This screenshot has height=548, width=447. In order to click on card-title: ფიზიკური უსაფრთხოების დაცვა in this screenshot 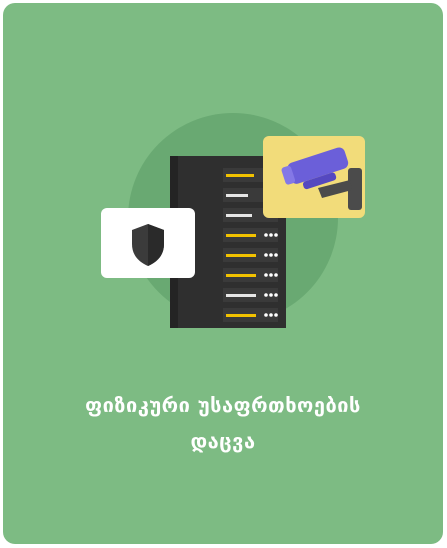, I will do `click(223, 423)`.